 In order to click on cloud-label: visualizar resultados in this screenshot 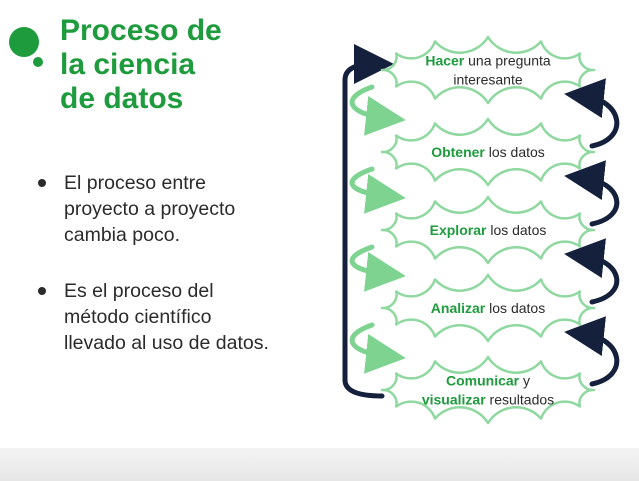, I will do `click(488, 400)`.